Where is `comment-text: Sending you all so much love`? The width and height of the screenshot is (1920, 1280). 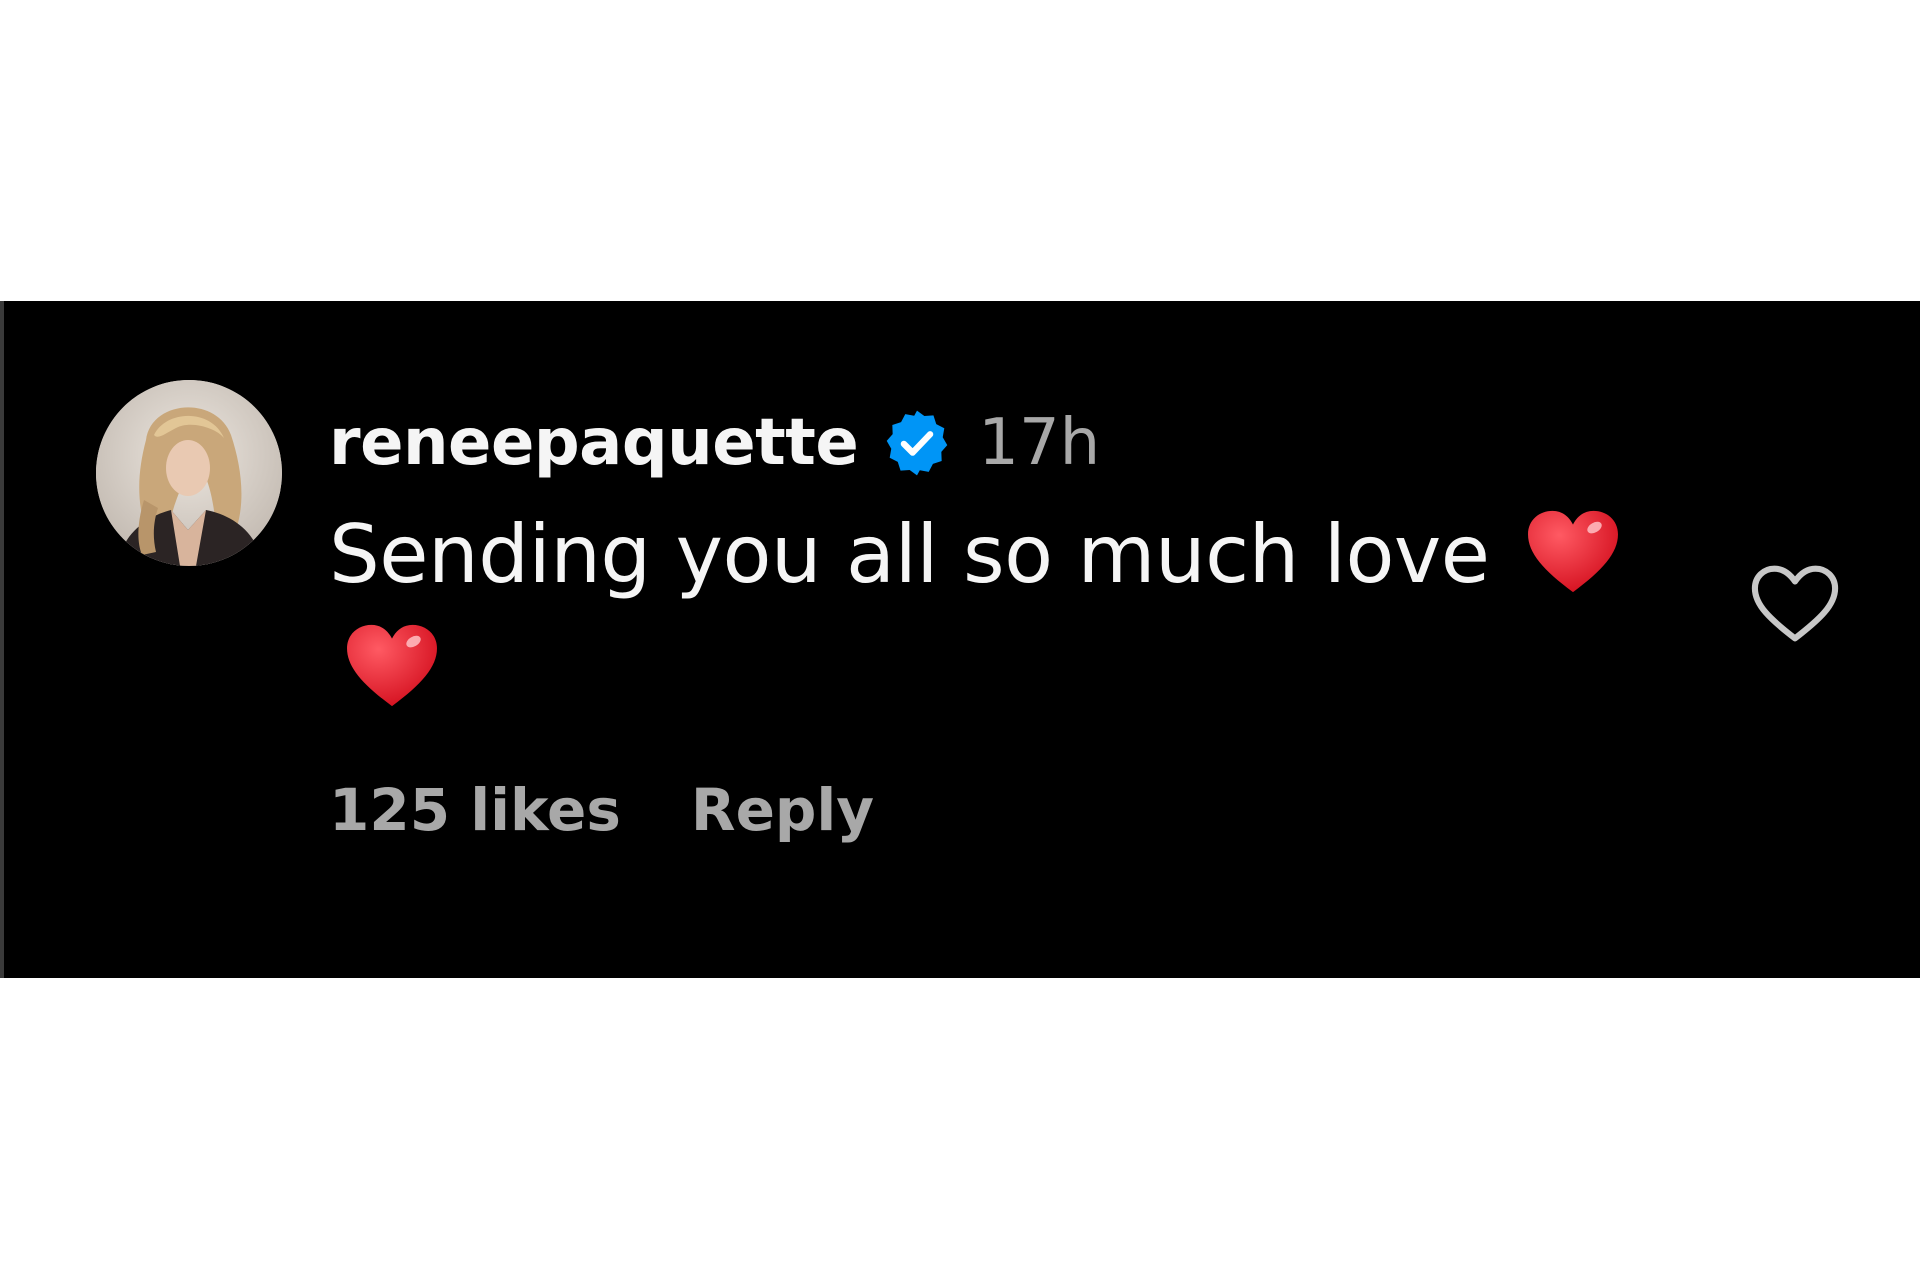
comment-text: Sending you all so much love is located at coordinates (909, 554).